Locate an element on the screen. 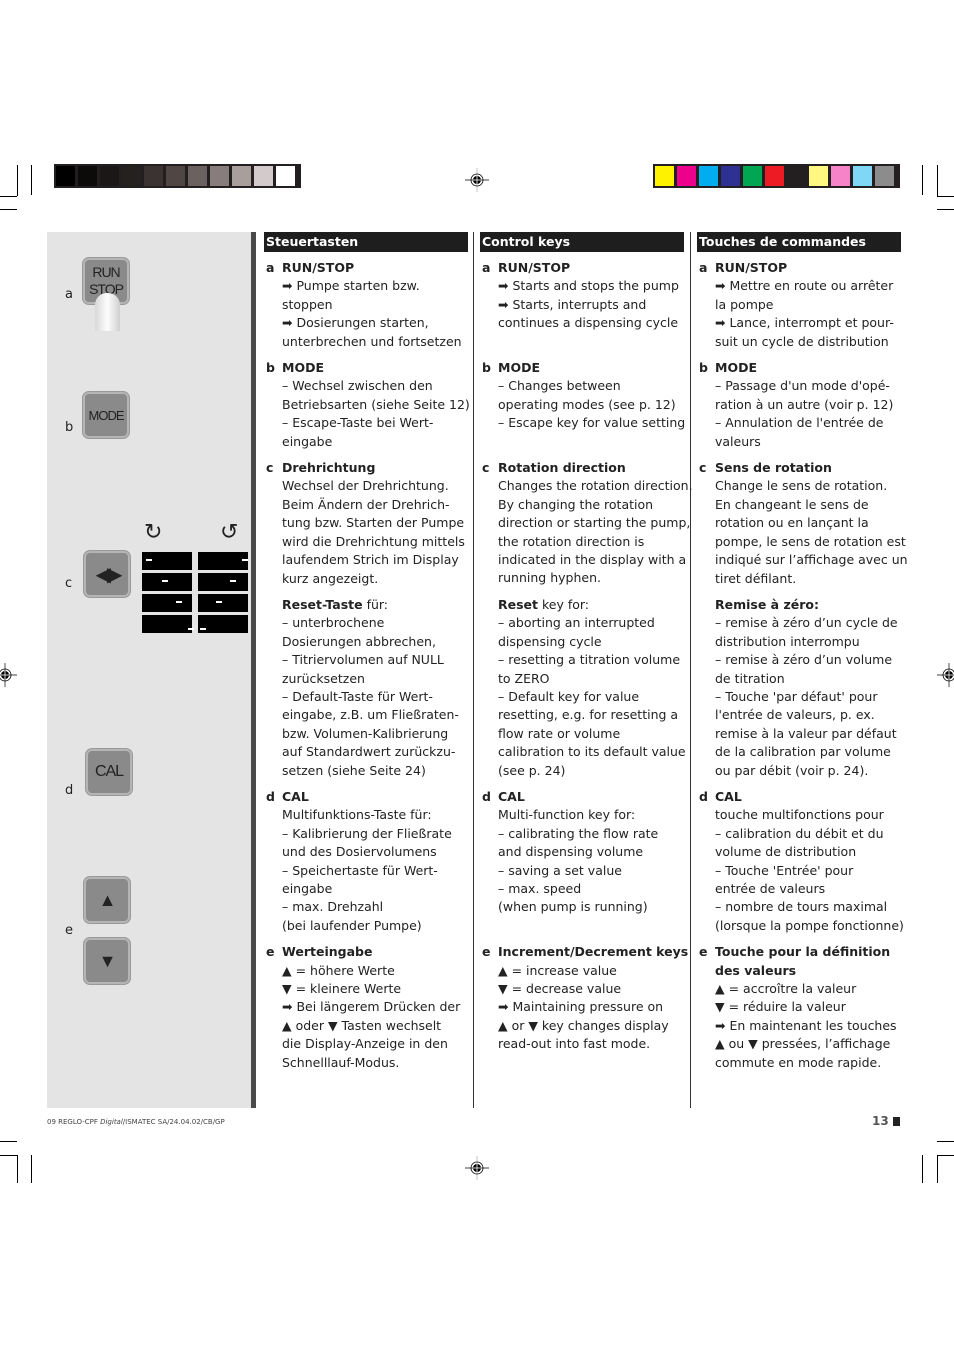  section-line: direction or starting the pump, is located at coordinates (594, 523).